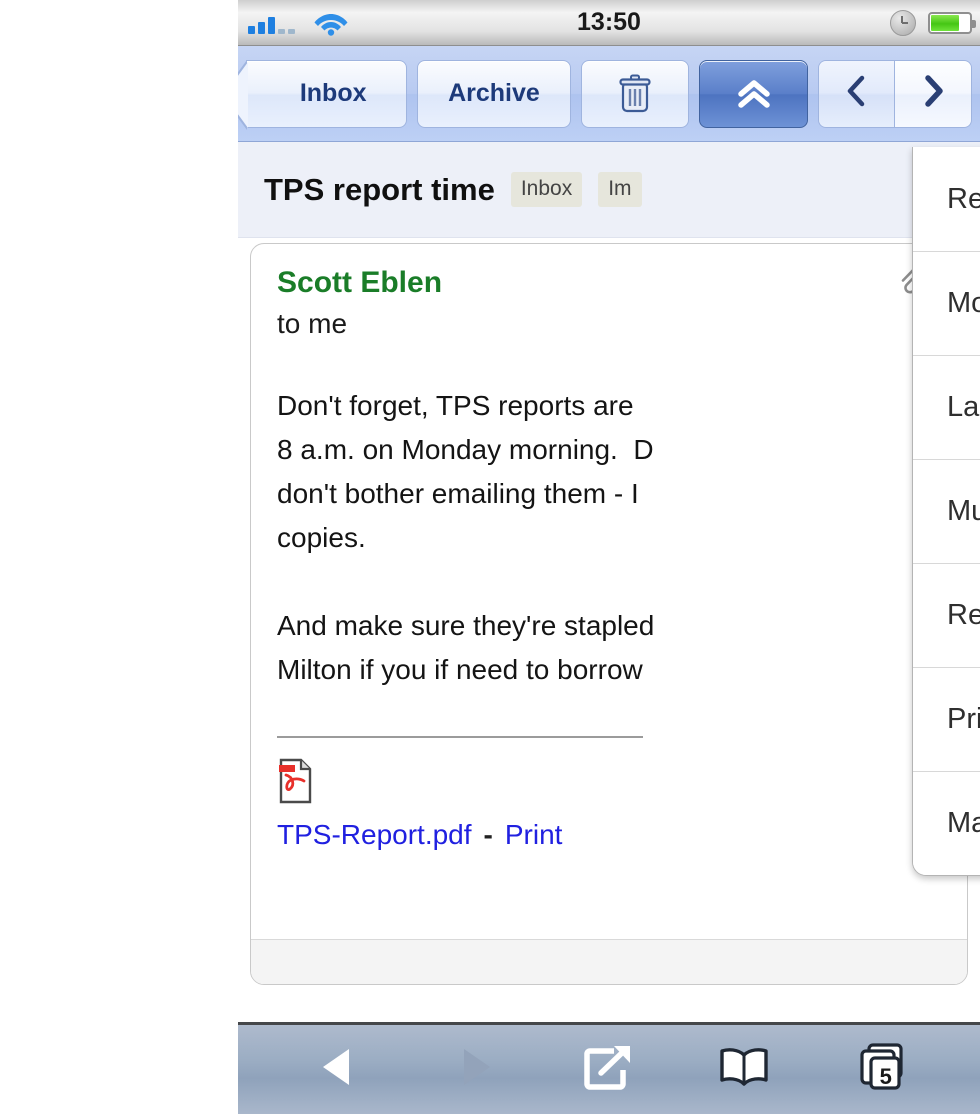  I want to click on recipients-line: to me, so click(312, 323).